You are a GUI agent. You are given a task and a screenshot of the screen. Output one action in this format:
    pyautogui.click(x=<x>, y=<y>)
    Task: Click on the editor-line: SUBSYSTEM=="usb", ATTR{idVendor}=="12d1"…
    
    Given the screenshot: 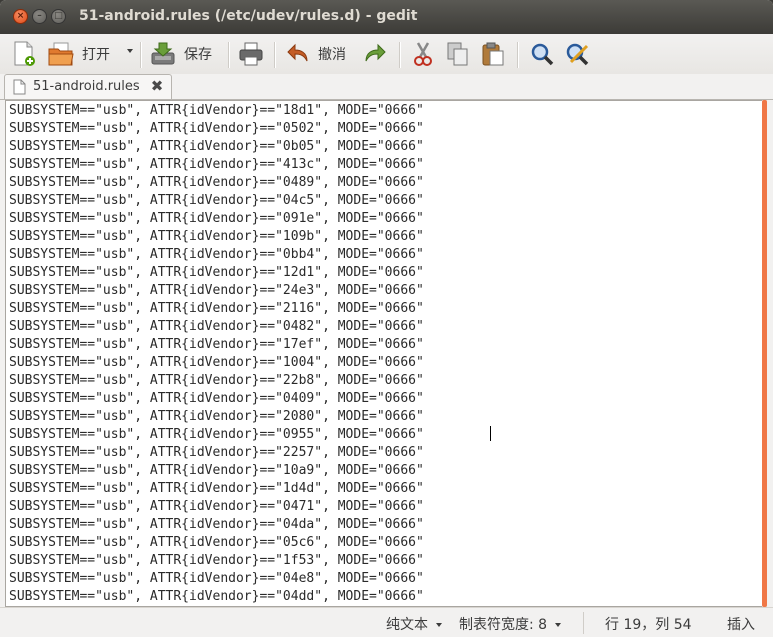 What is the action you would take?
    pyautogui.click(x=216, y=272)
    